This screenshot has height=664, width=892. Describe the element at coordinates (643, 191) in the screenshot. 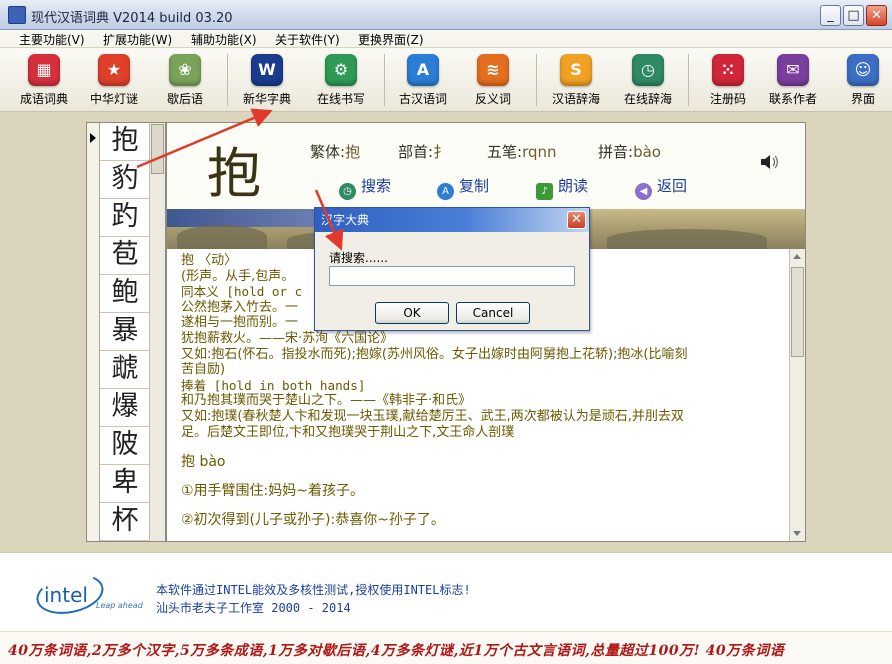

I see `back-icon: ◀` at that location.